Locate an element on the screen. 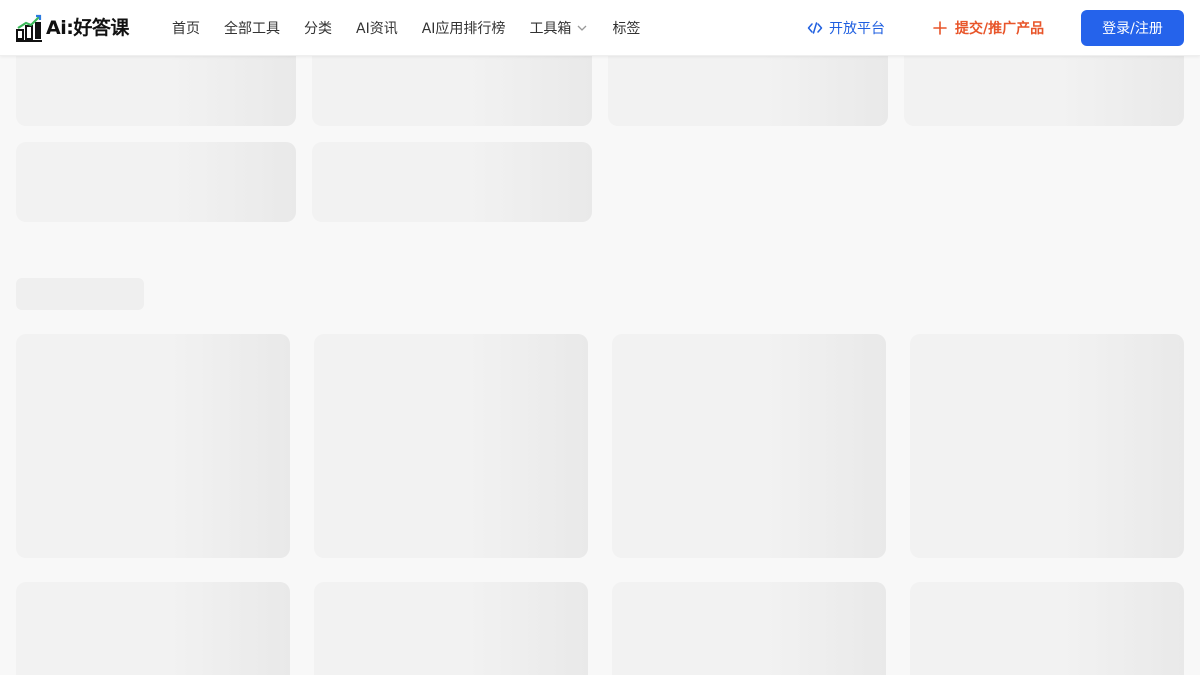 The width and height of the screenshot is (1200, 675). plus-icon is located at coordinates (940, 28).